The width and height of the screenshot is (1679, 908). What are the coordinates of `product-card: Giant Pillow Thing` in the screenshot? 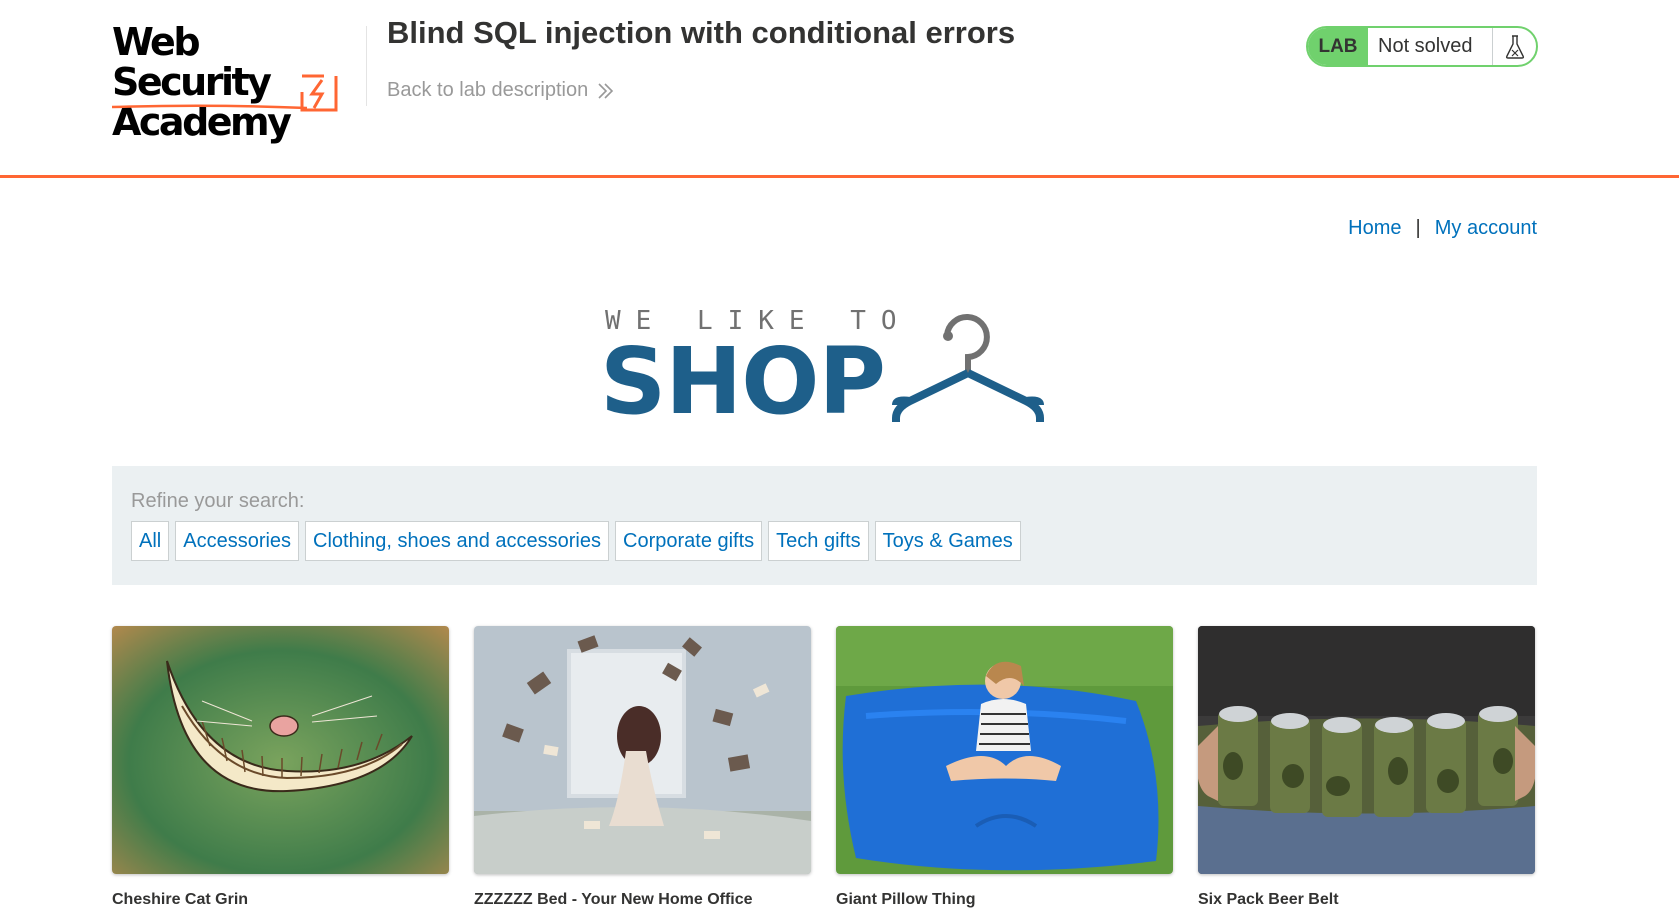 It's located at (1004, 767).